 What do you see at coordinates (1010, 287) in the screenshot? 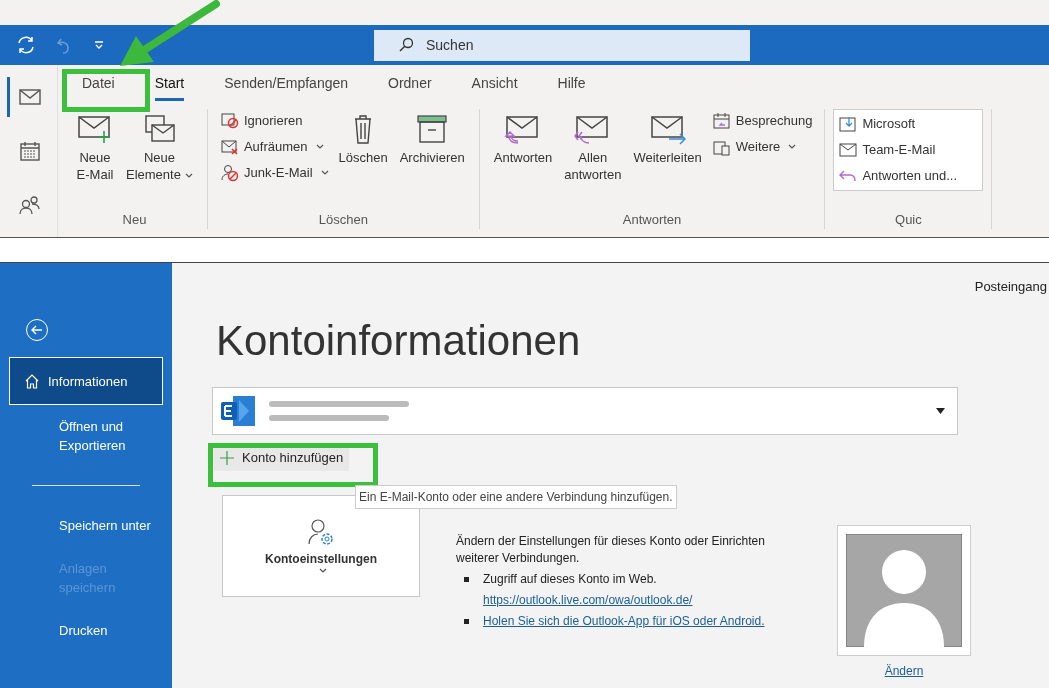
I see `folder-location: Posteingang` at bounding box center [1010, 287].